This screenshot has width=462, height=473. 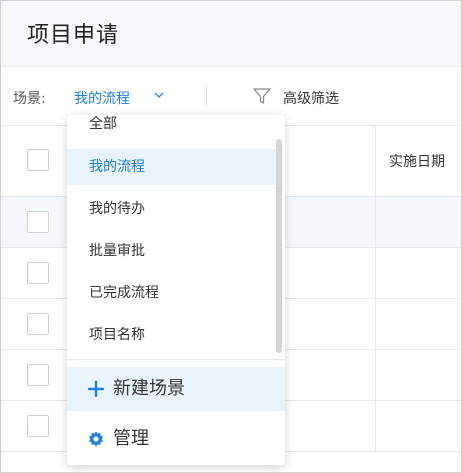 What do you see at coordinates (172, 335) in the screenshot?
I see `scene-option-project-name: 项目名称` at bounding box center [172, 335].